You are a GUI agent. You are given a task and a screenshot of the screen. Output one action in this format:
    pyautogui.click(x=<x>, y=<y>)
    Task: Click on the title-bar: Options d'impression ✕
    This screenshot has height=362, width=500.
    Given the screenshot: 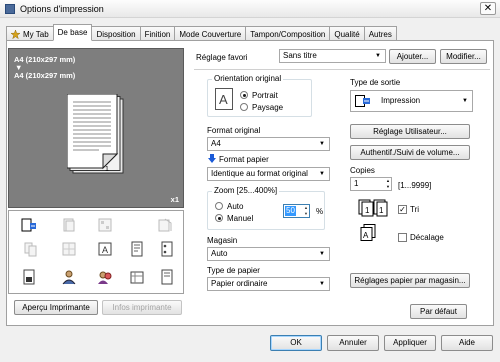 What is the action you would take?
    pyautogui.click(x=250, y=9)
    